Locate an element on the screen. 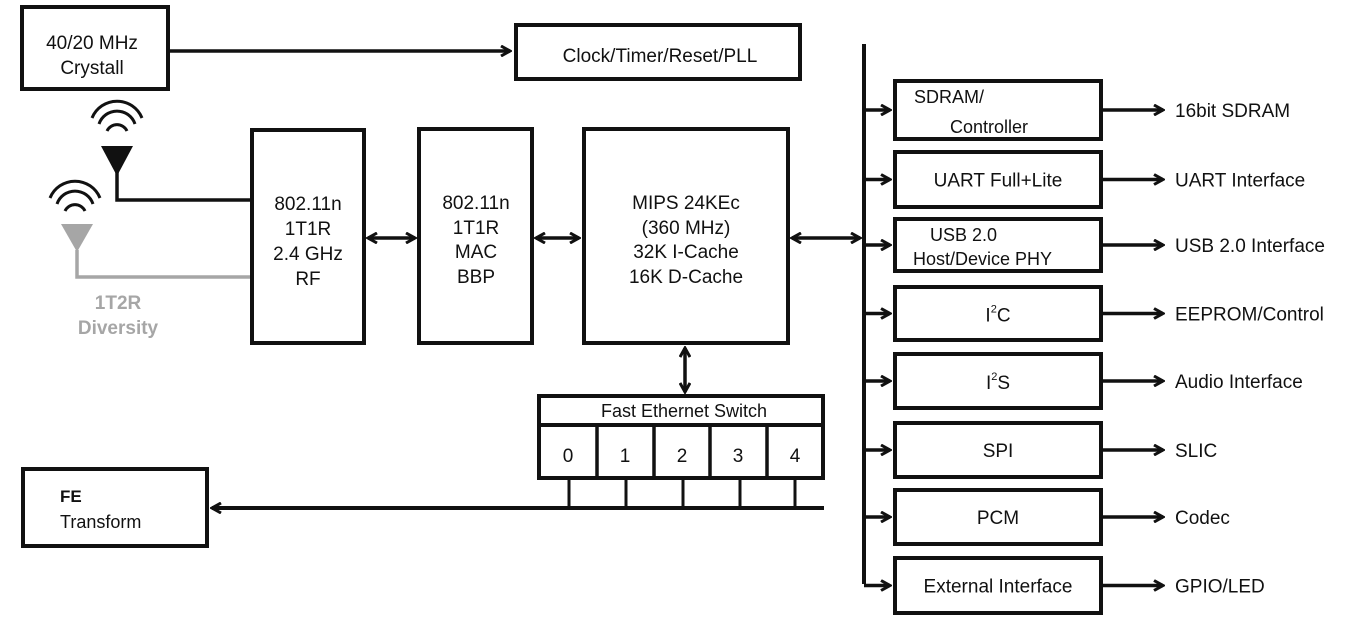 The width and height of the screenshot is (1368, 622). peripheral-block-label: PCM is located at coordinates (998, 518).